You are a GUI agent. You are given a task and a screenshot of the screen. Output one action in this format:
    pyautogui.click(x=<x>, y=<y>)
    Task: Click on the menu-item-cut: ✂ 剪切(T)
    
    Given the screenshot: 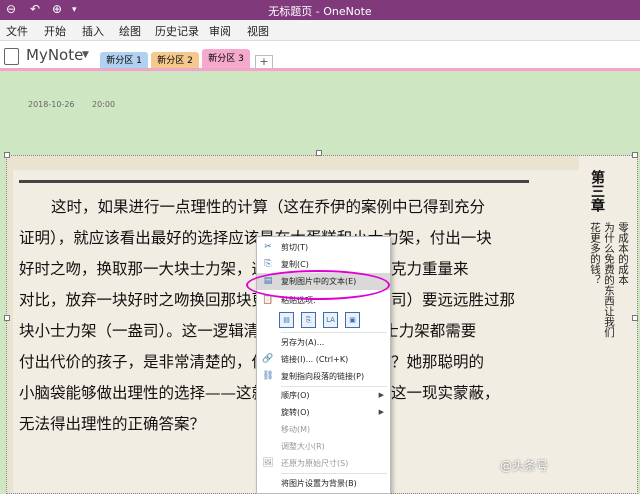 What is the action you would take?
    pyautogui.click(x=323, y=247)
    